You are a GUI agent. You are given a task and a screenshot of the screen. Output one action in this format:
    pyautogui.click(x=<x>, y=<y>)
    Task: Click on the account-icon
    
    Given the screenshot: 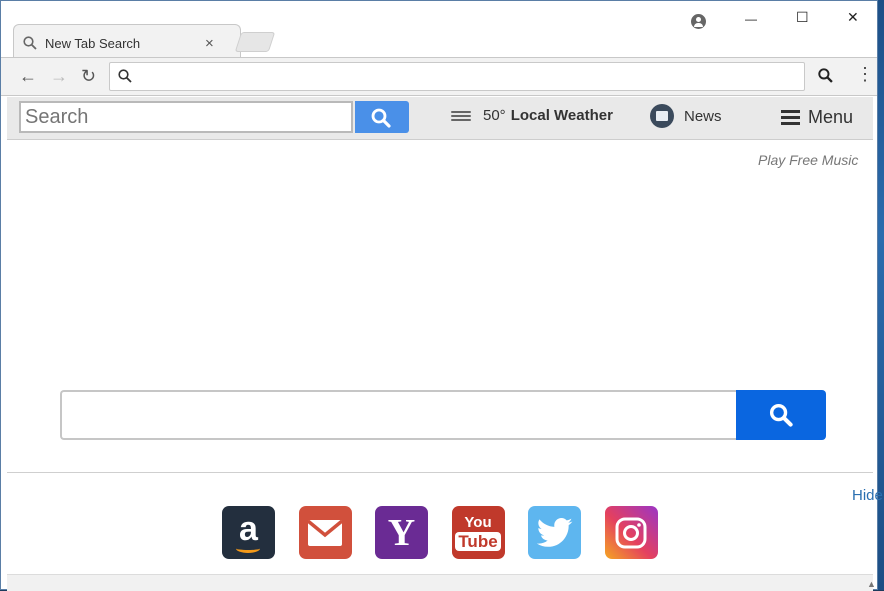 What is the action you would take?
    pyautogui.click(x=698, y=21)
    